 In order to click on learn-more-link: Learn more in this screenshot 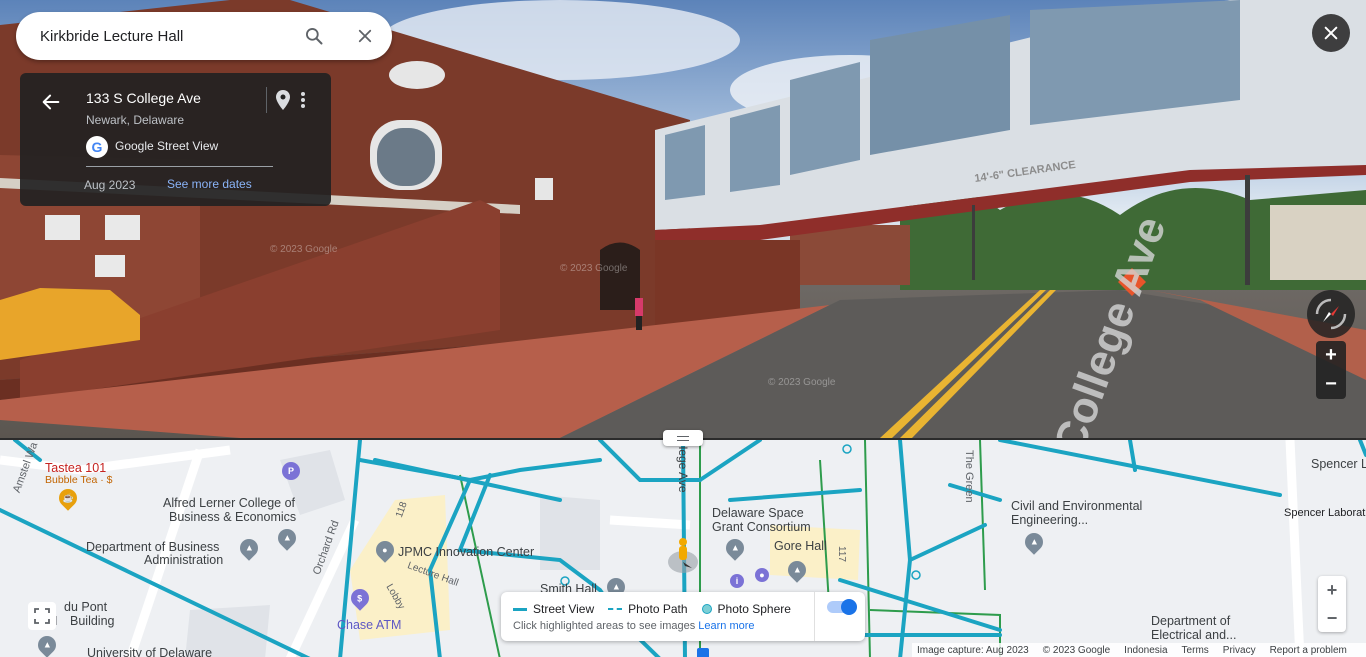, I will do `click(726, 626)`.